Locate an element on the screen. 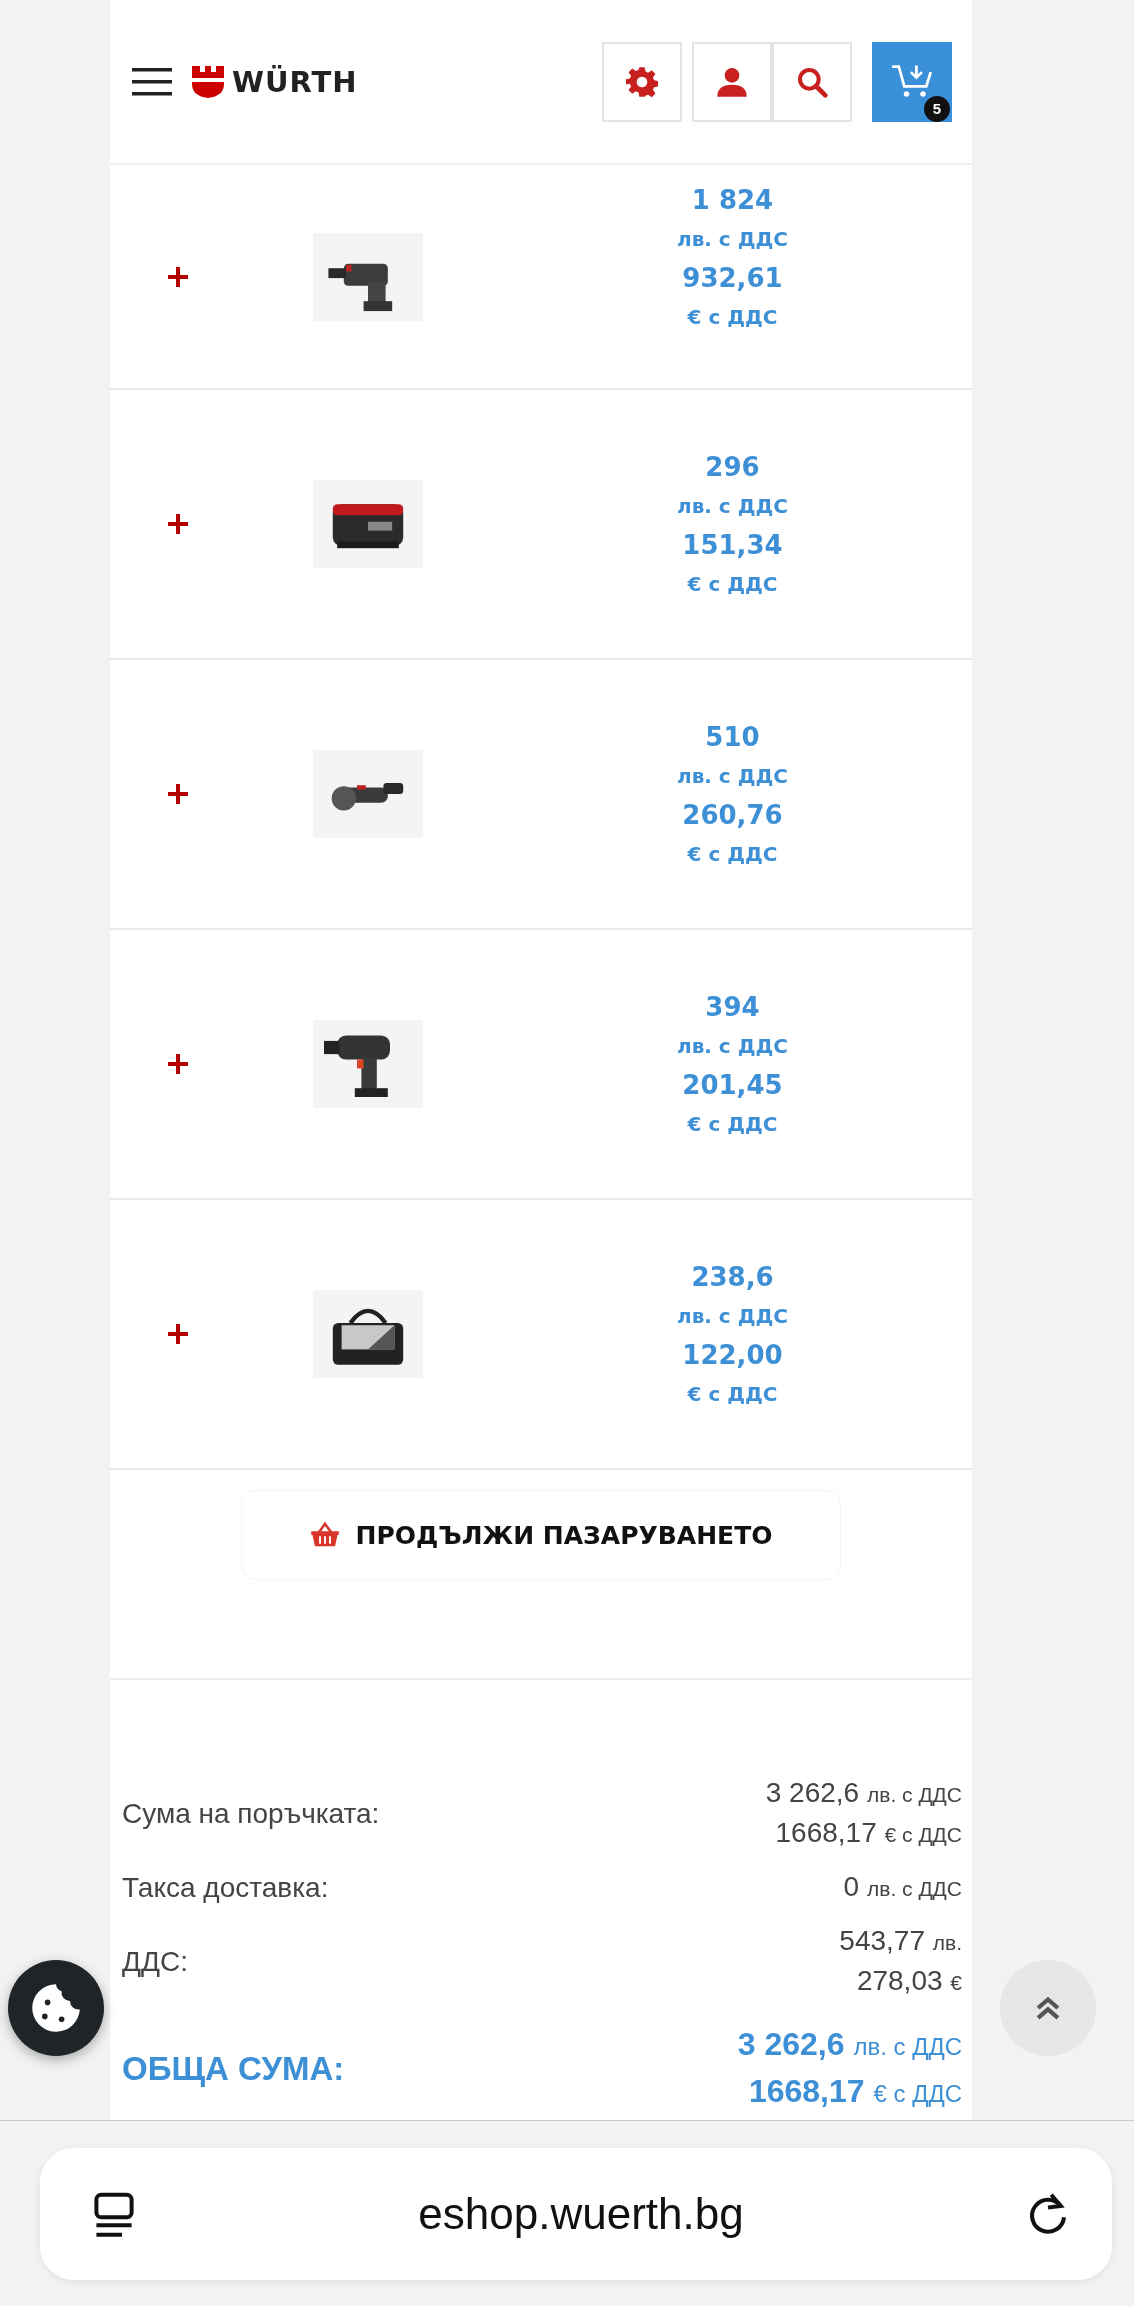 This screenshot has width=1134, height=2306. settings-button is located at coordinates (642, 81).